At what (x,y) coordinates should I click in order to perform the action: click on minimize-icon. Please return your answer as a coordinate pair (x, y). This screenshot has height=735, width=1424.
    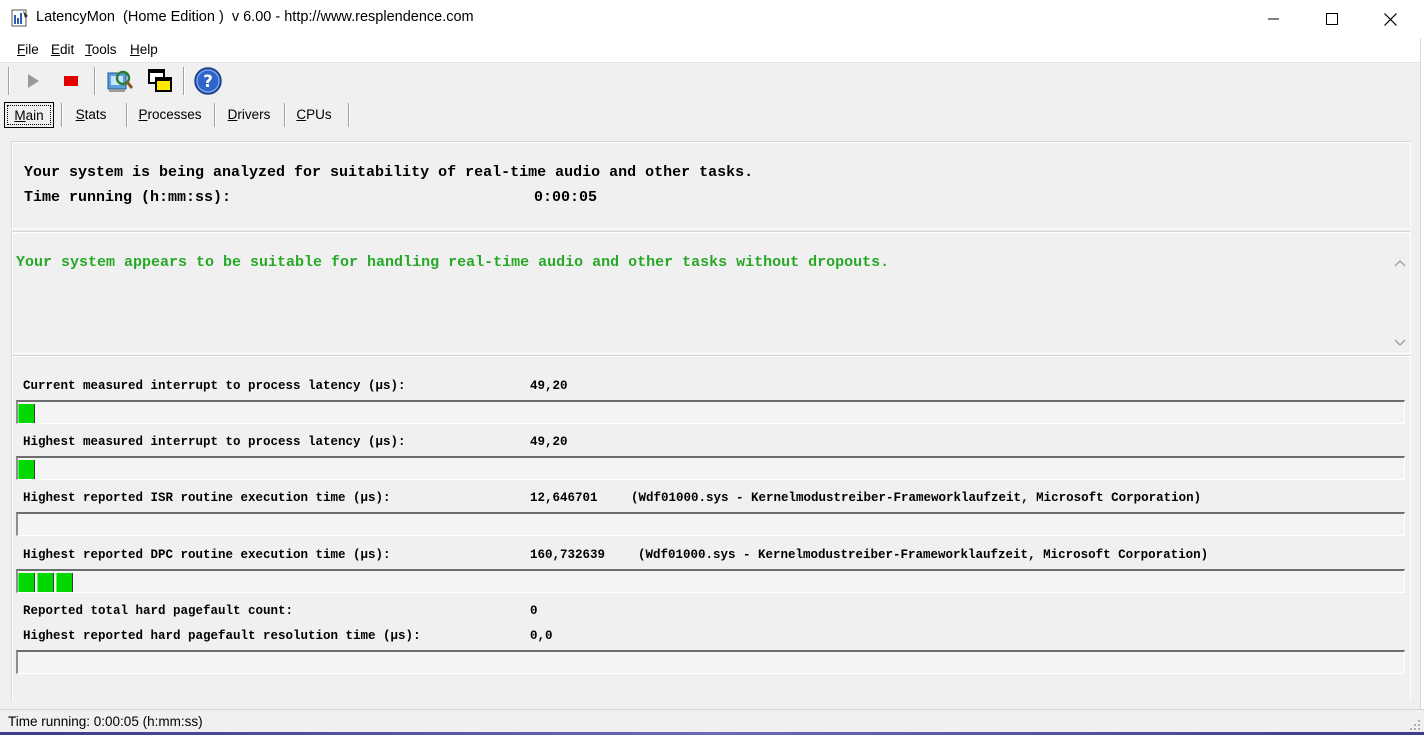
    Looking at the image, I should click on (1273, 19).